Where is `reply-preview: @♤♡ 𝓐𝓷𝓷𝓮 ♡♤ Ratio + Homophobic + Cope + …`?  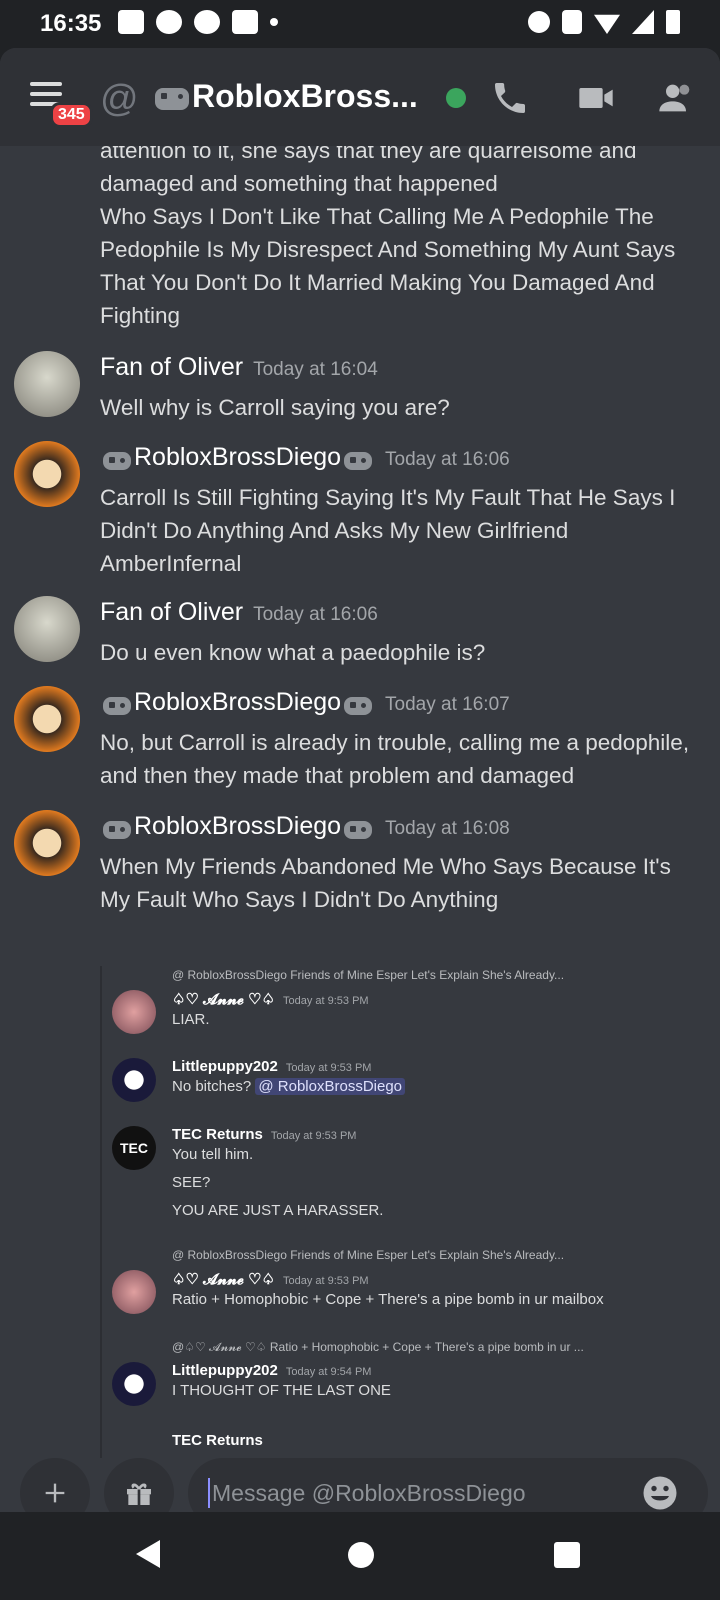 reply-preview: @♤♡ 𝓐𝓷𝓷𝓮 ♡♤ Ratio + Homophobic + Cope + … is located at coordinates (378, 1347).